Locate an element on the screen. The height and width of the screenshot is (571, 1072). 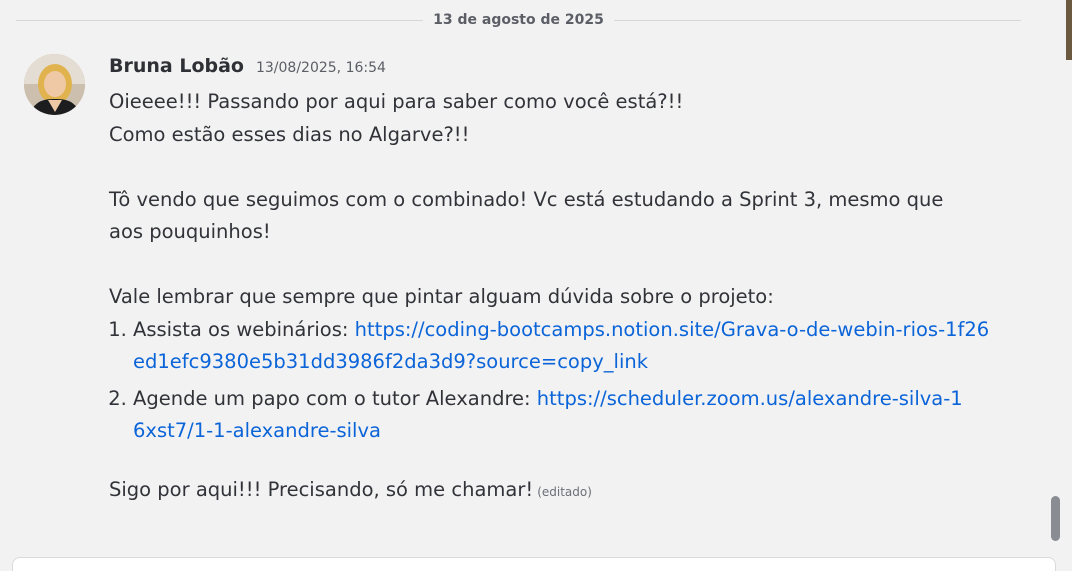
author-name: Bruna Lobão is located at coordinates (176, 66).